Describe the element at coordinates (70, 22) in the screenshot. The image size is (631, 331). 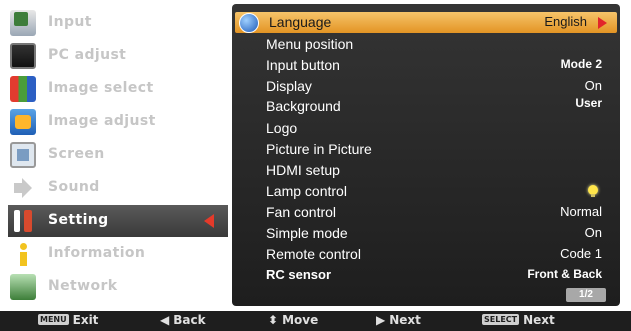
I see `menu-item-label: Input` at that location.